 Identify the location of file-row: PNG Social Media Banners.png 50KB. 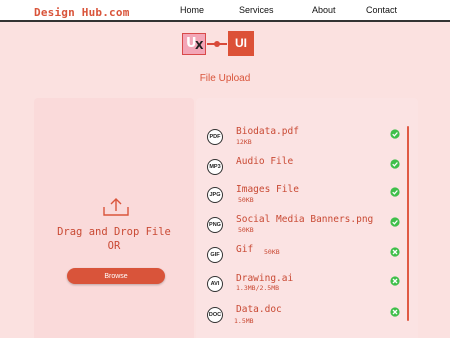
(307, 227).